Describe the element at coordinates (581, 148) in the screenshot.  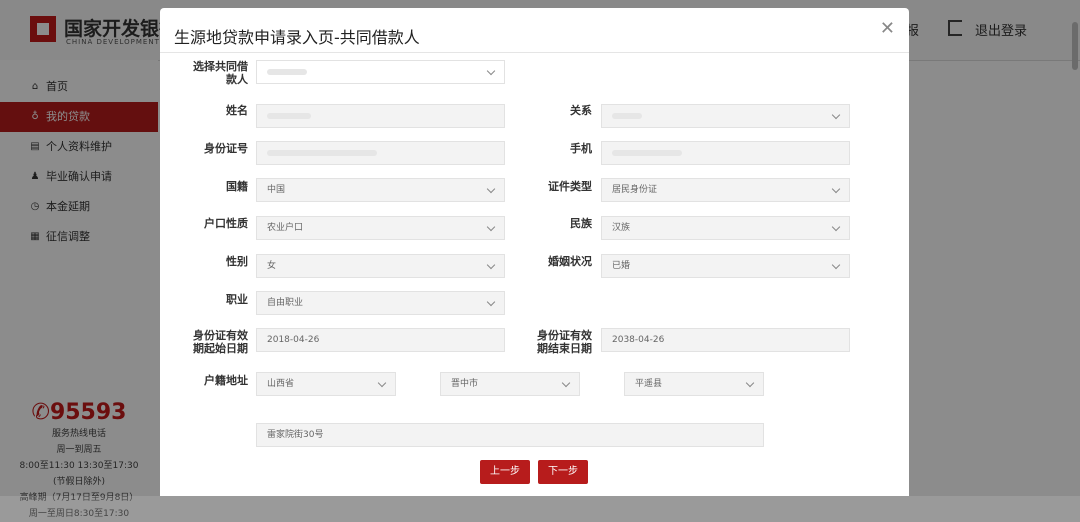
I see `mobile-label: 手机` at that location.